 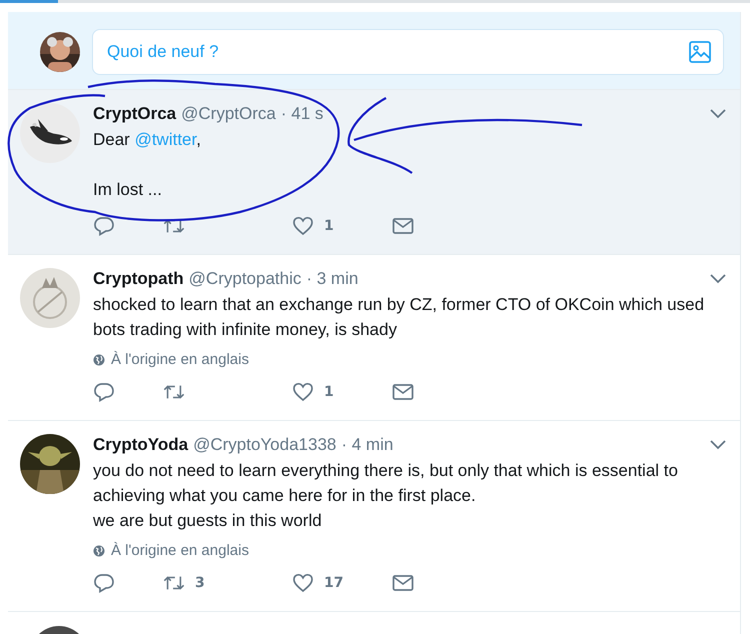 I want to click on mention-link: @twitter, so click(x=165, y=139).